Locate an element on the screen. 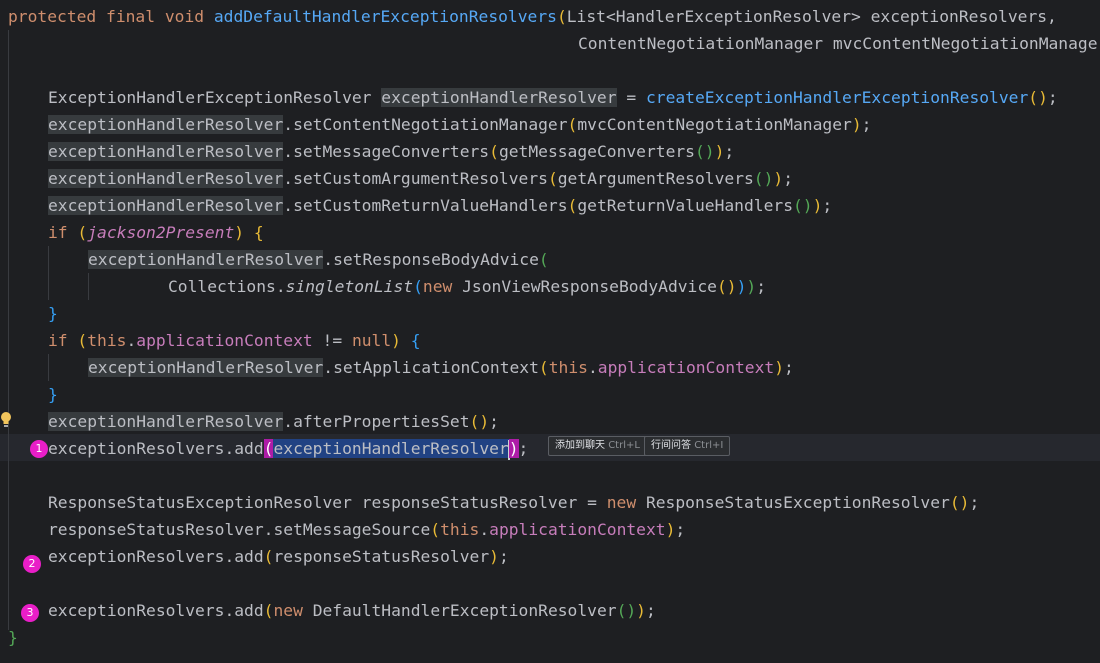 The width and height of the screenshot is (1100, 663). code-token: setContentNegotiationManager is located at coordinates (430, 124).